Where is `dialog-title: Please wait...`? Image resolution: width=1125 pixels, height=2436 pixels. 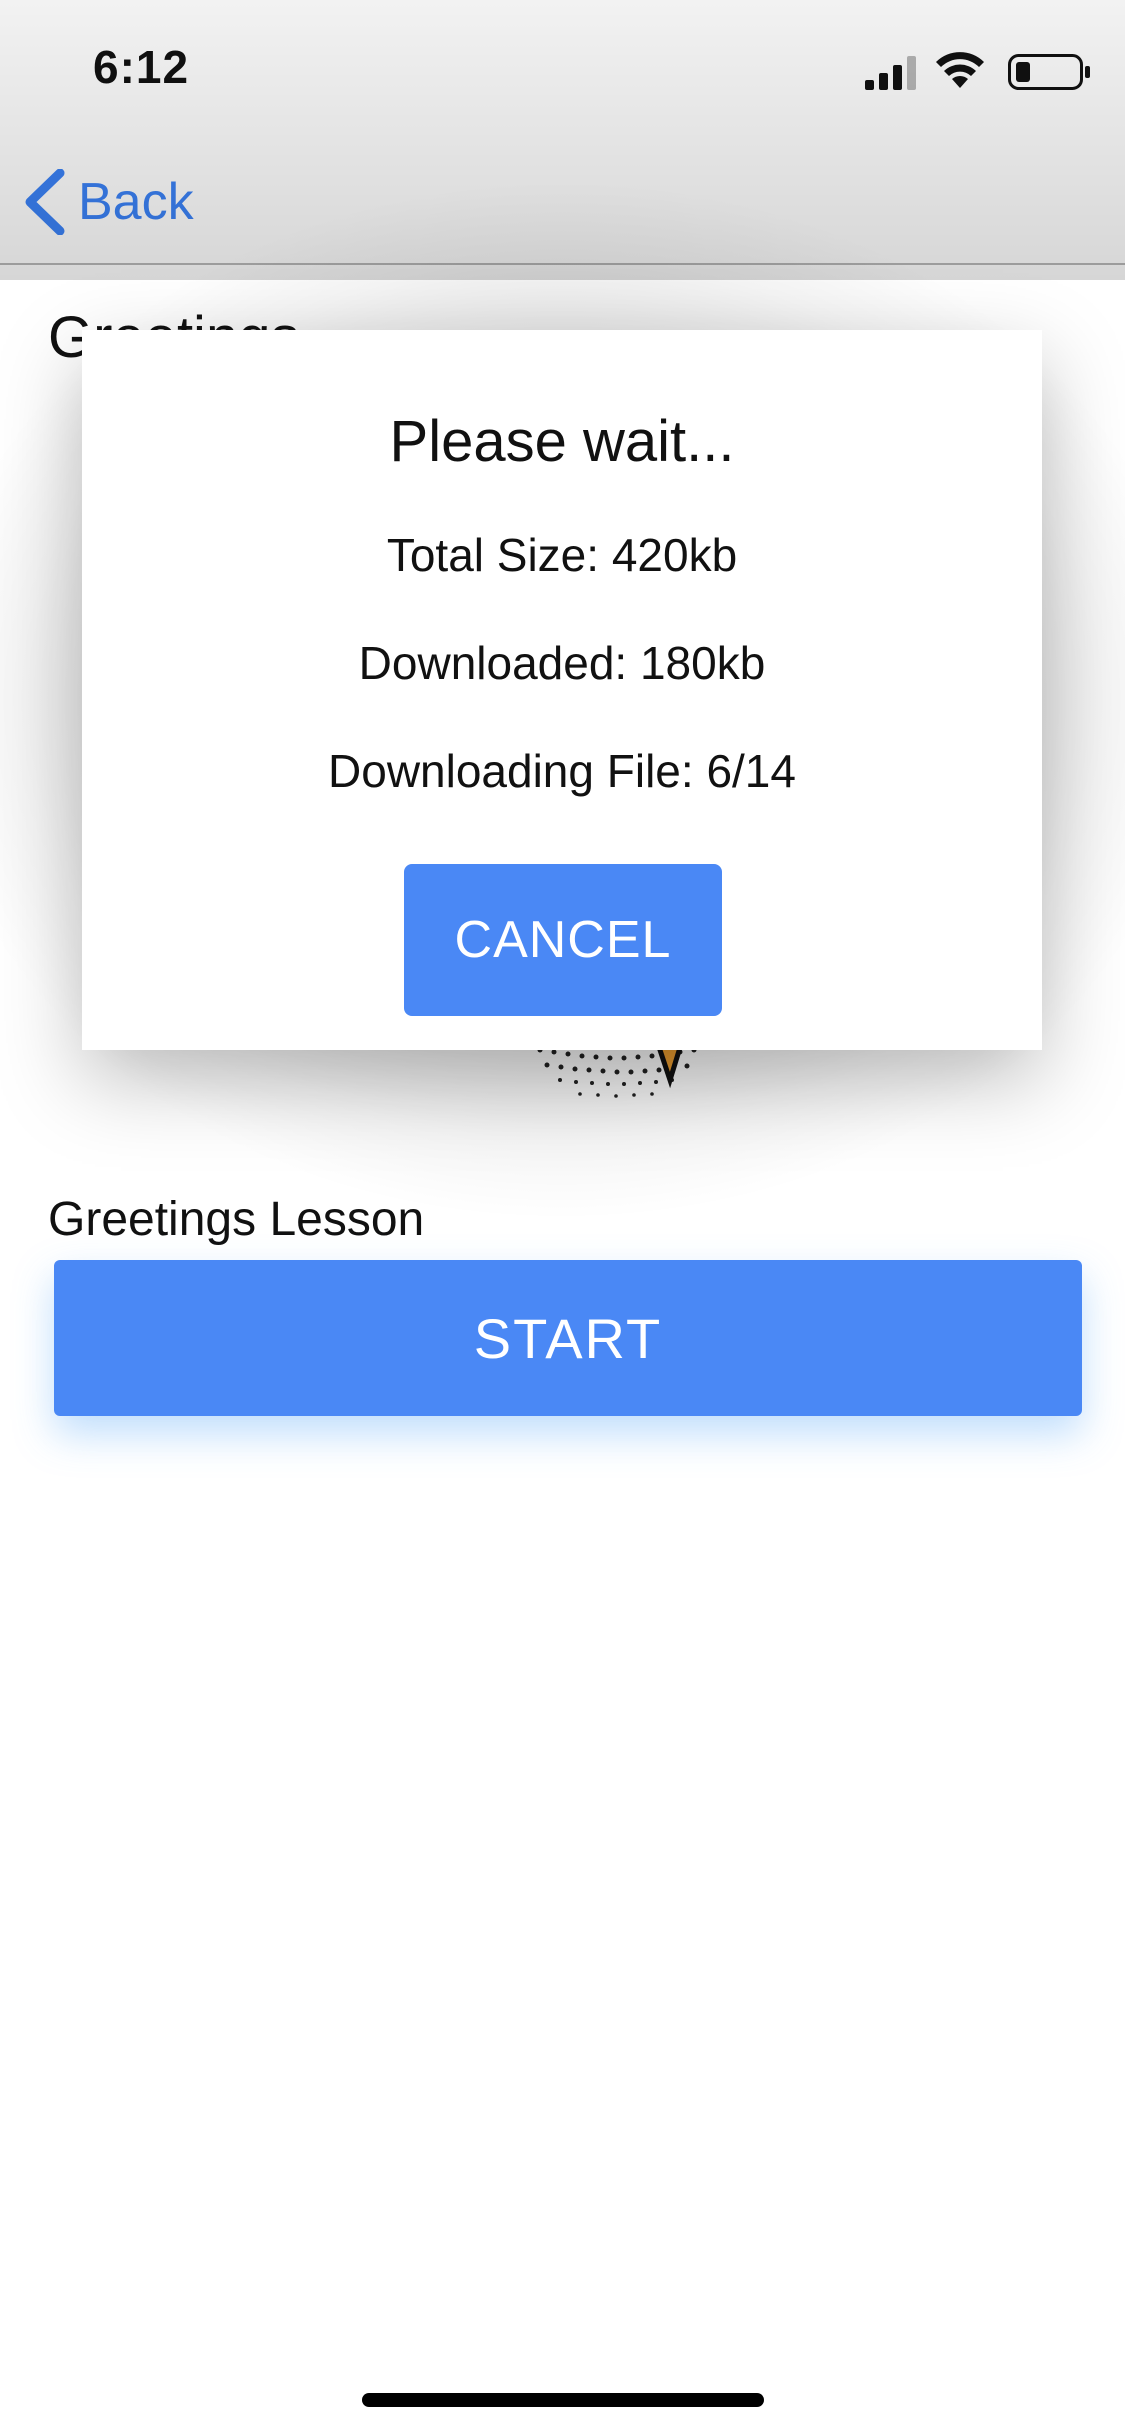
dialog-title: Please wait... is located at coordinates (562, 441).